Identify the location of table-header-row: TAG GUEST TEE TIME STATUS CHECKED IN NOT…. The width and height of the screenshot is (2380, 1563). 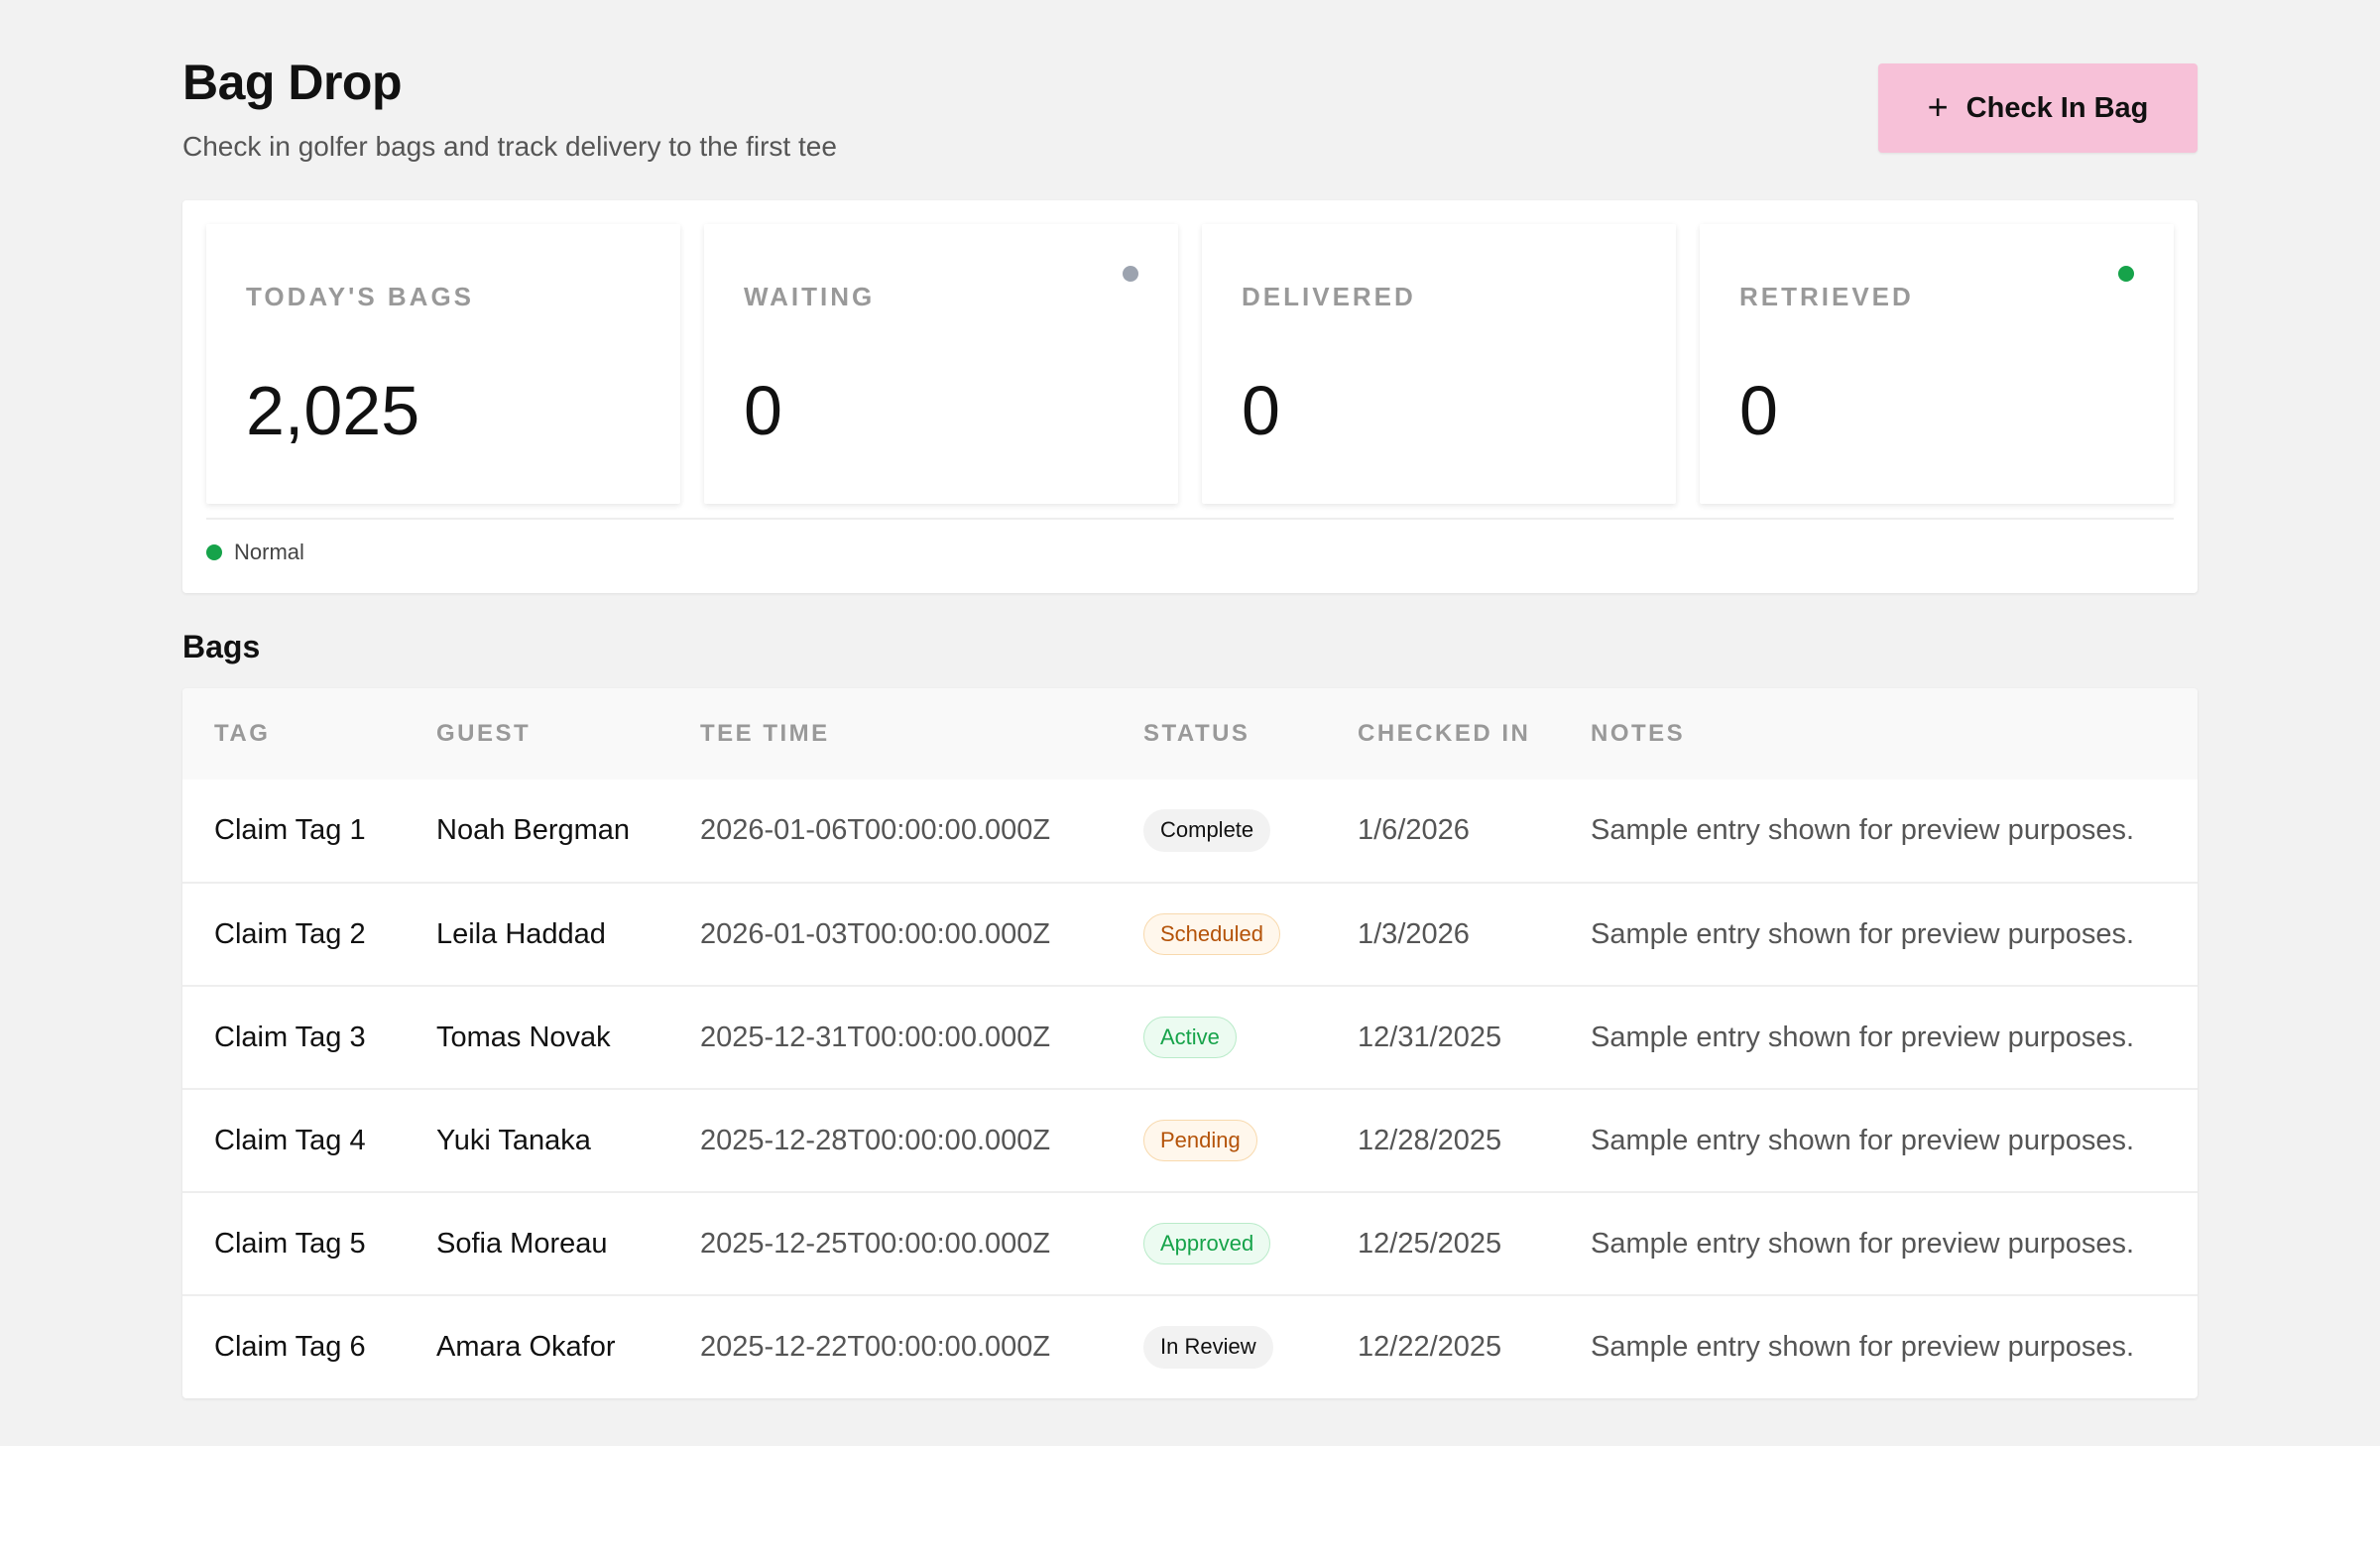
(1190, 734).